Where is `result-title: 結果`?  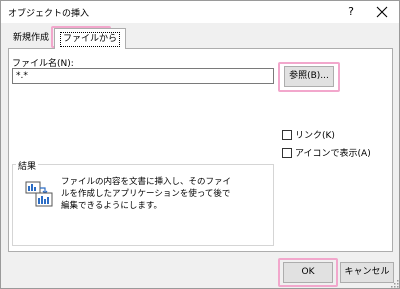 result-title: 結果 is located at coordinates (27, 165).